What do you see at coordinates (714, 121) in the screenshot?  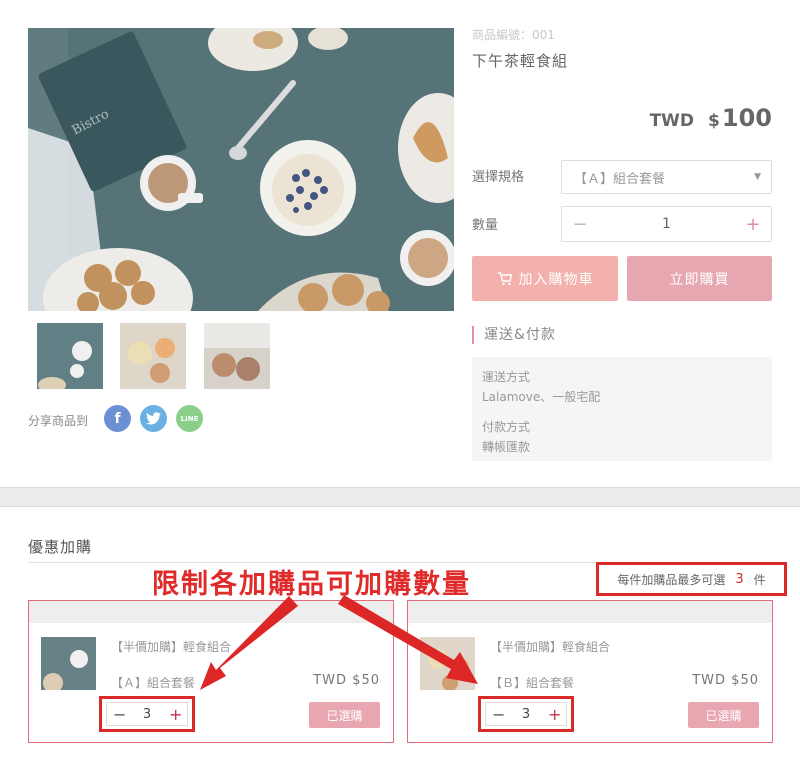 I see `price-dollar-sign: $` at bounding box center [714, 121].